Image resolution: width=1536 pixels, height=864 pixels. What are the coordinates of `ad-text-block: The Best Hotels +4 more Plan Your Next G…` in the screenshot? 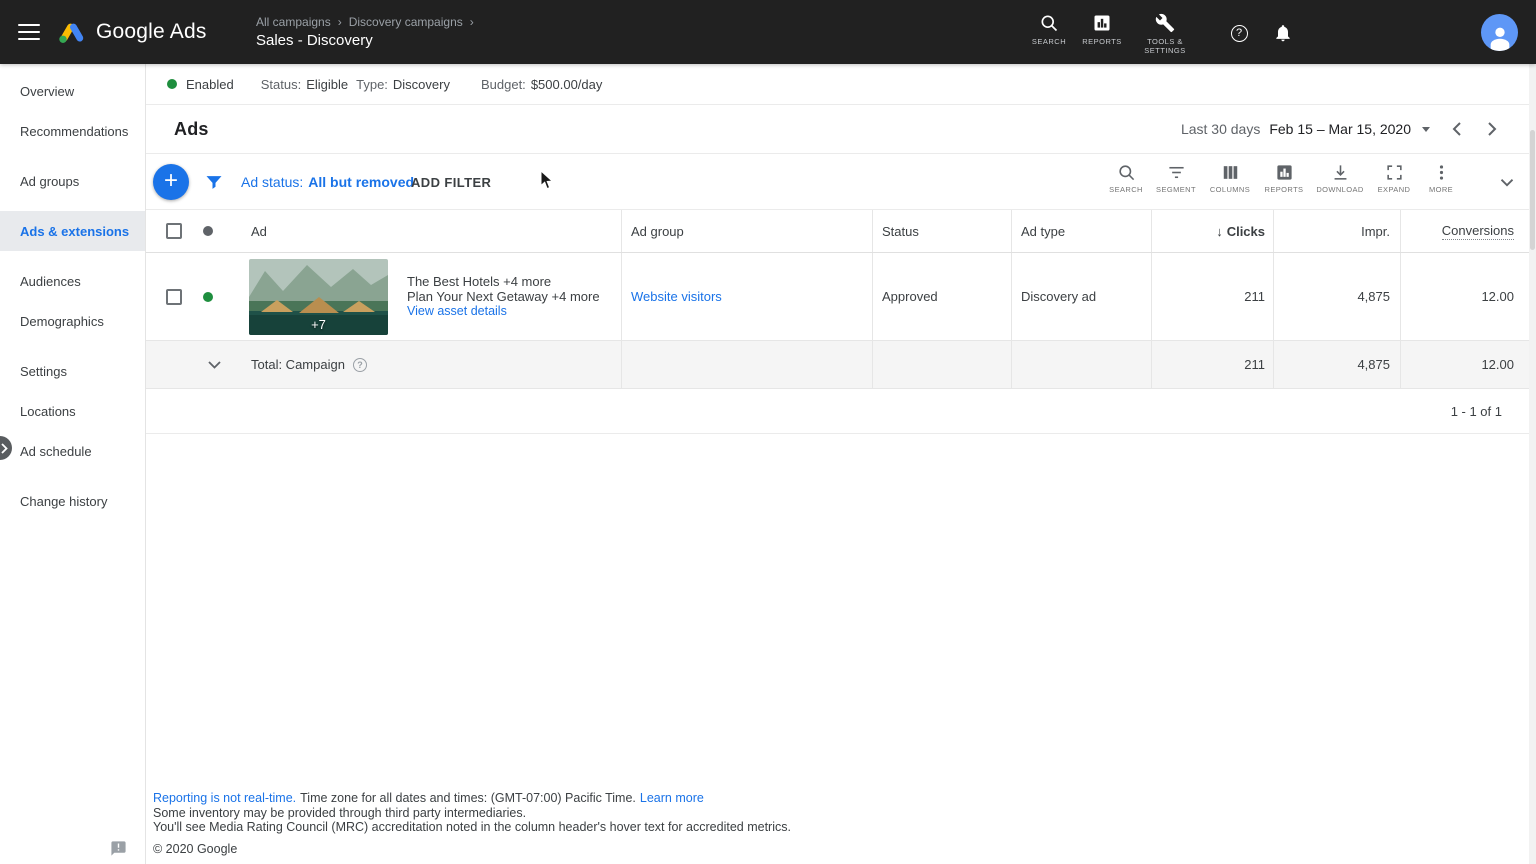 It's located at (503, 296).